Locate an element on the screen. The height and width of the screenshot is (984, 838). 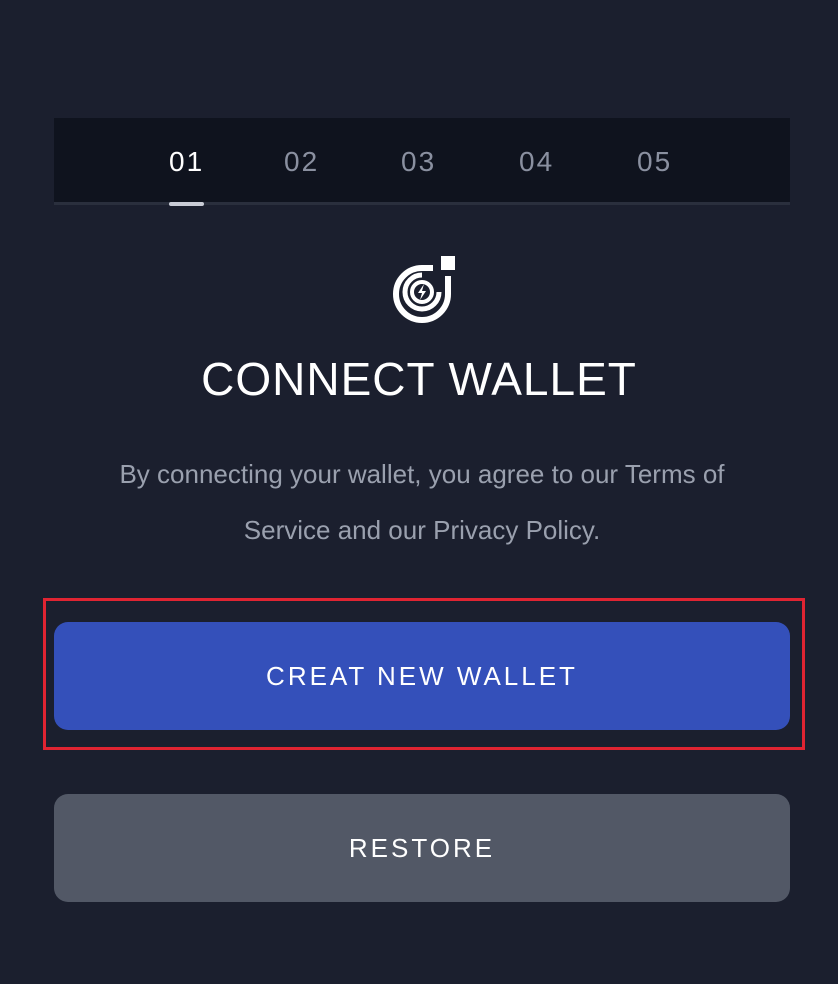
step-tab-04: 04 is located at coordinates (536, 162).